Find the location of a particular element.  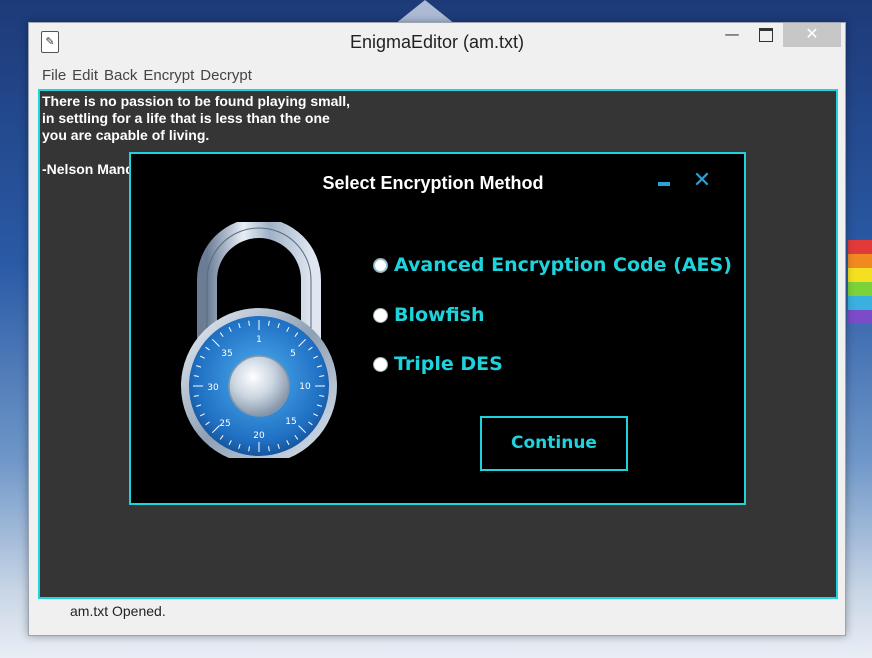

dialog-close-icon: ✕ is located at coordinates (702, 181).